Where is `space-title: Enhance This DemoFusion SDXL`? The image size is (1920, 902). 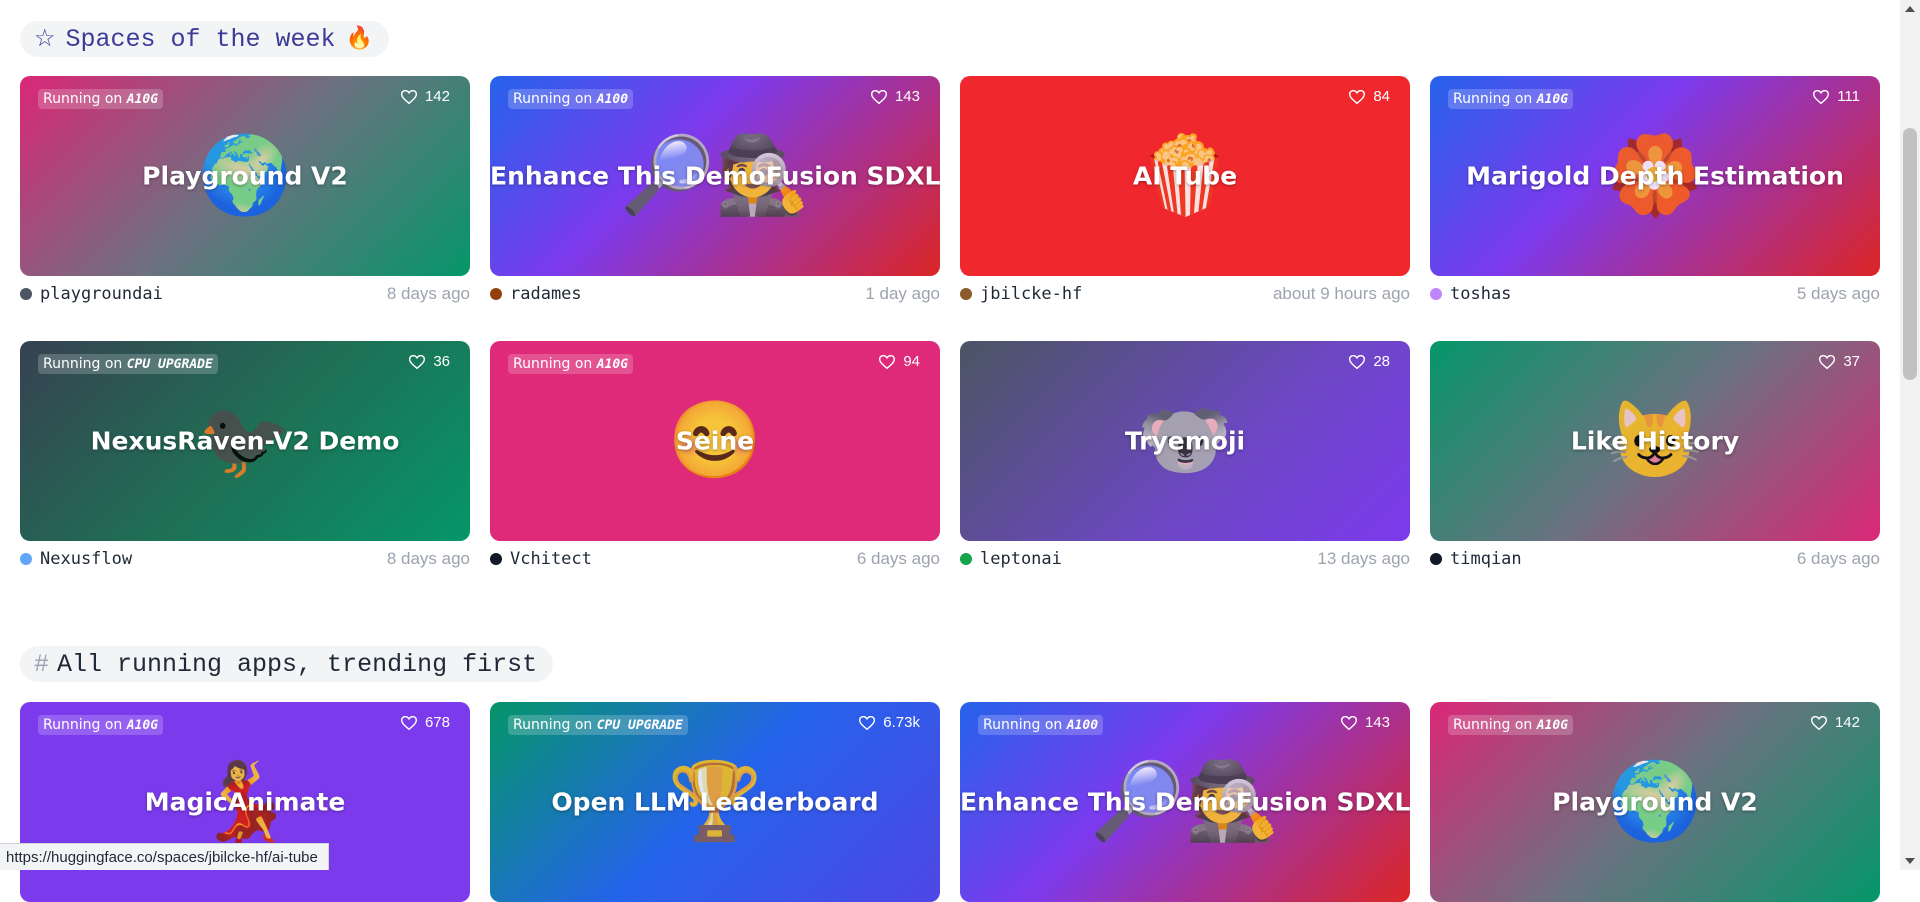
space-title: Enhance This DemoFusion SDXL is located at coordinates (715, 176).